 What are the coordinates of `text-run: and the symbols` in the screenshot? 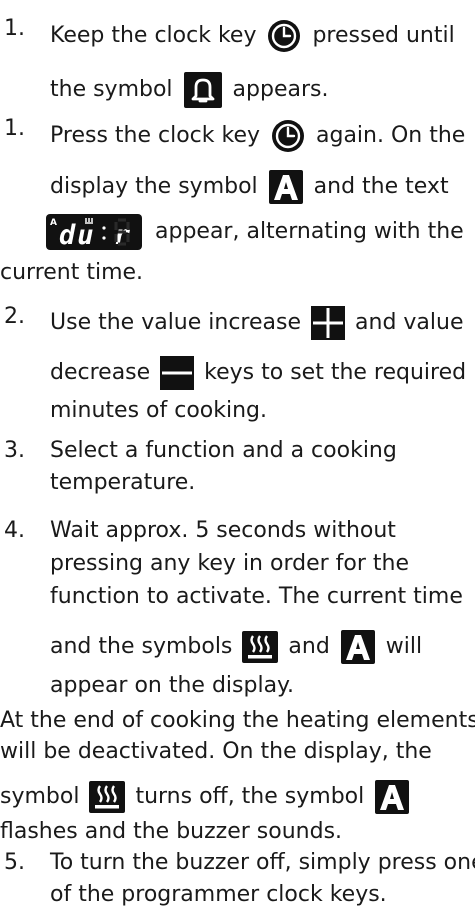 It's located at (141, 646).